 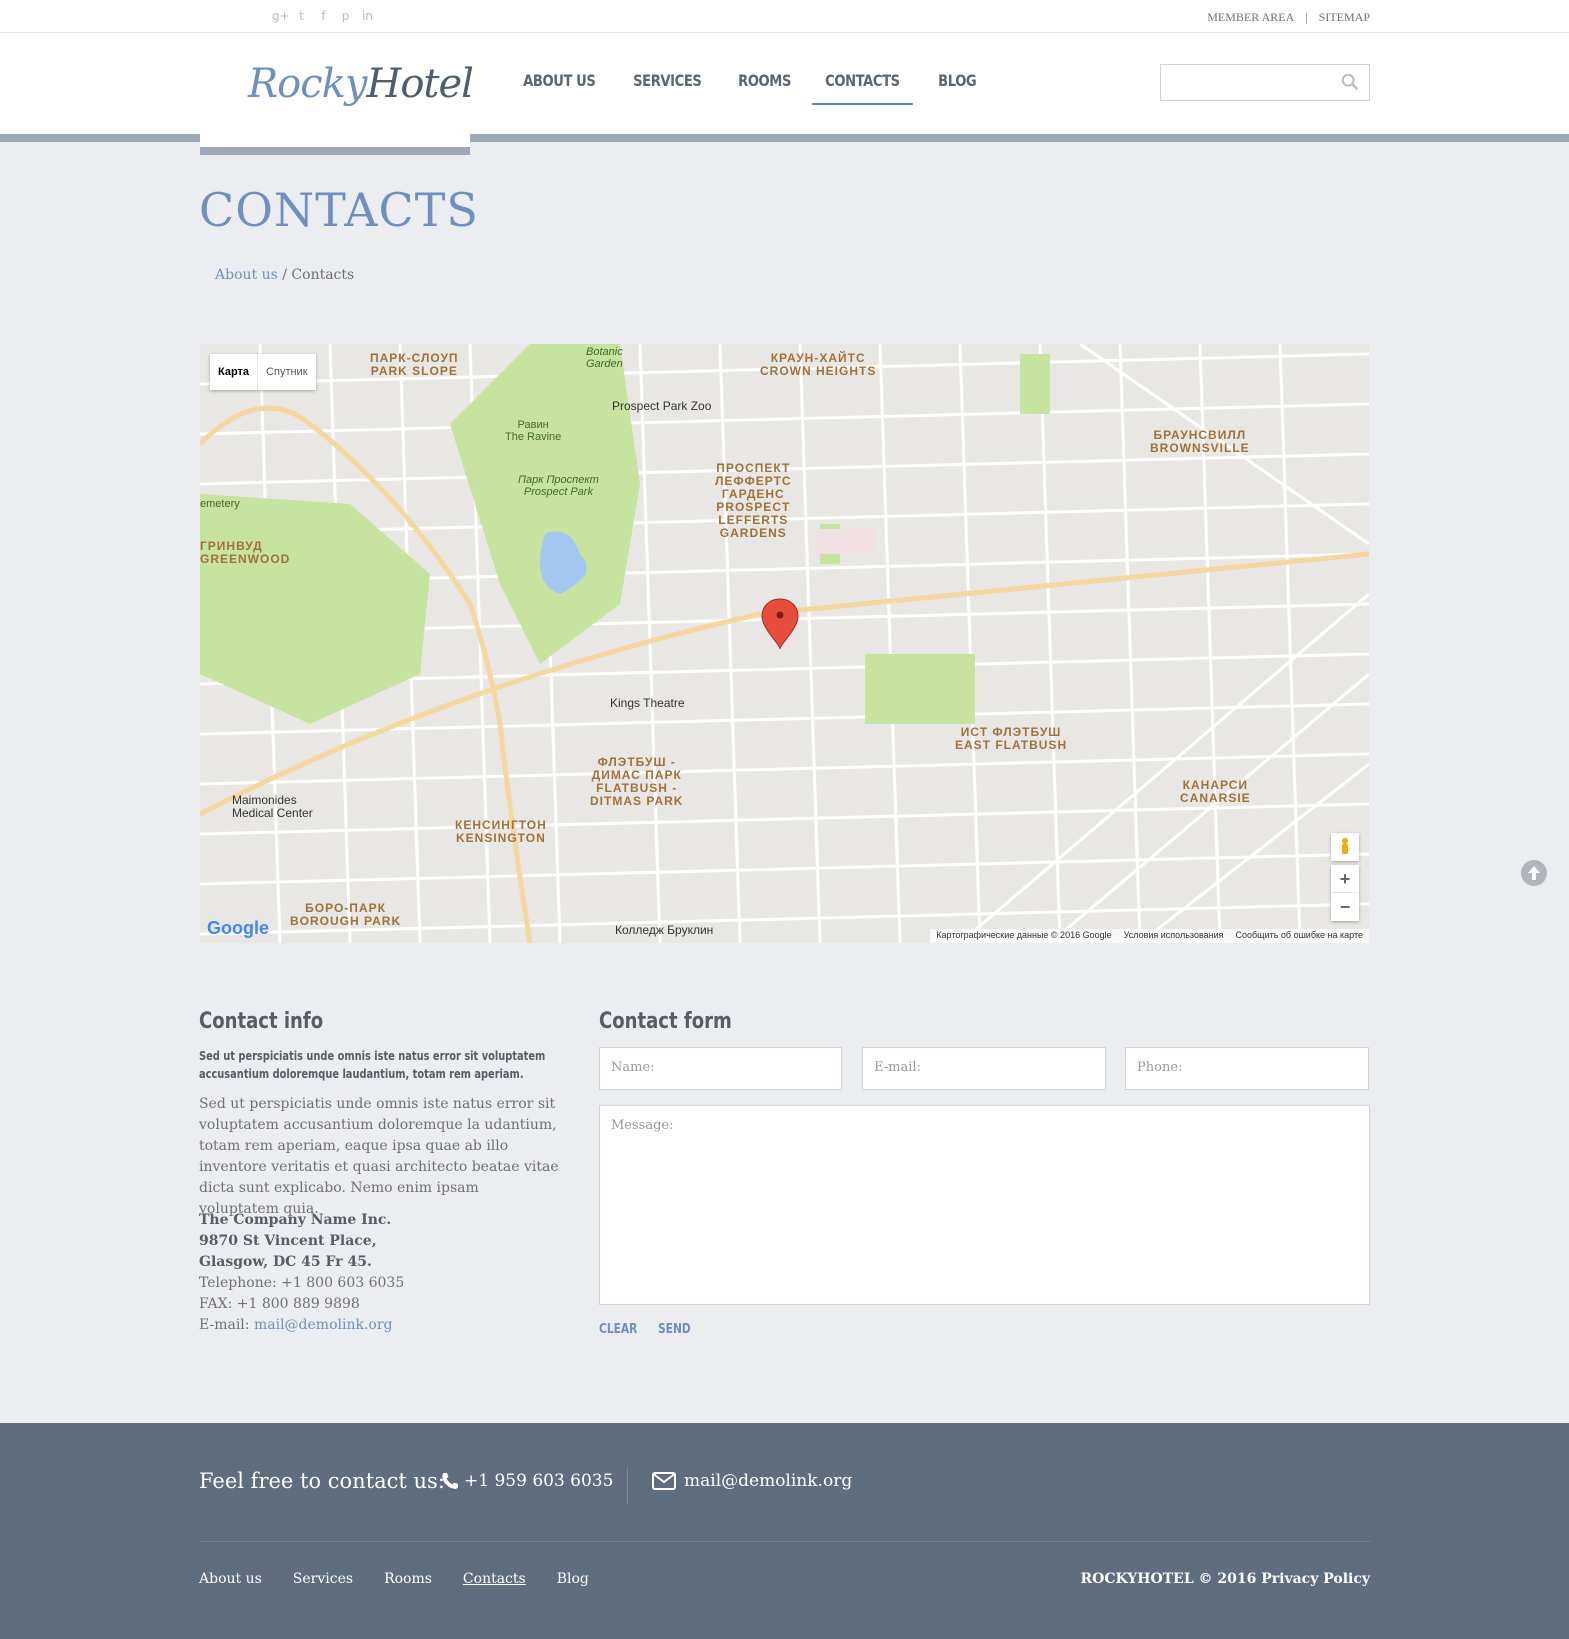 I want to click on map-label-cemetery: emetery, so click(x=220, y=504).